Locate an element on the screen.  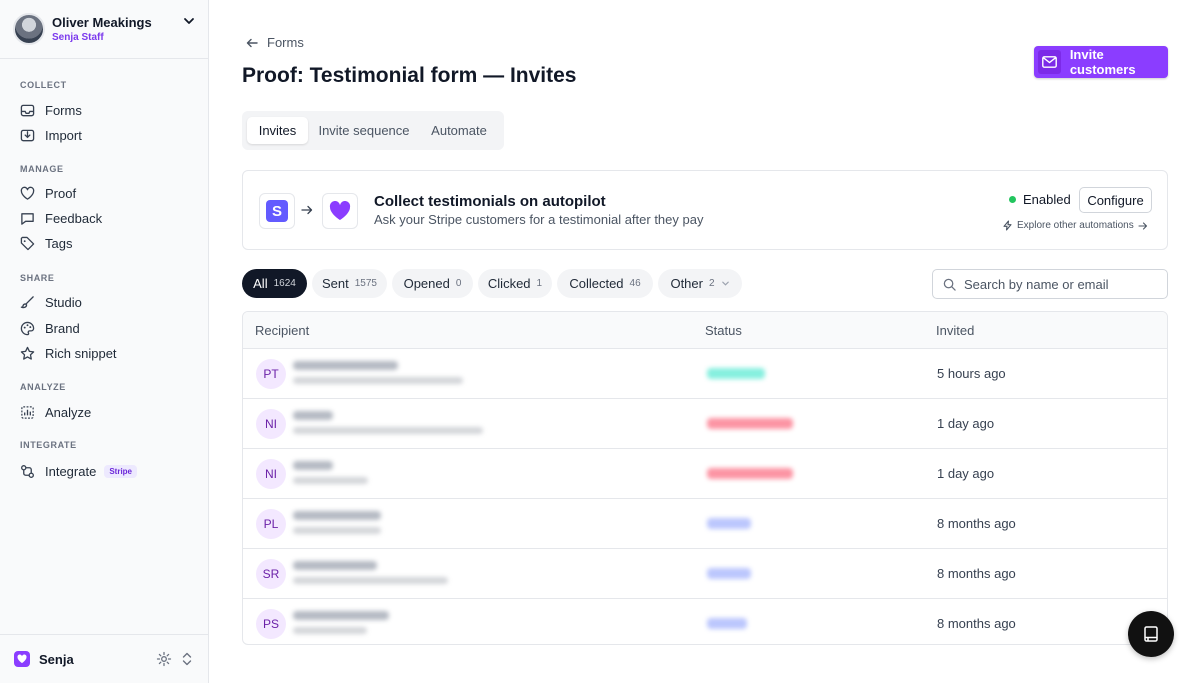
search-icon is located at coordinates (949, 284).